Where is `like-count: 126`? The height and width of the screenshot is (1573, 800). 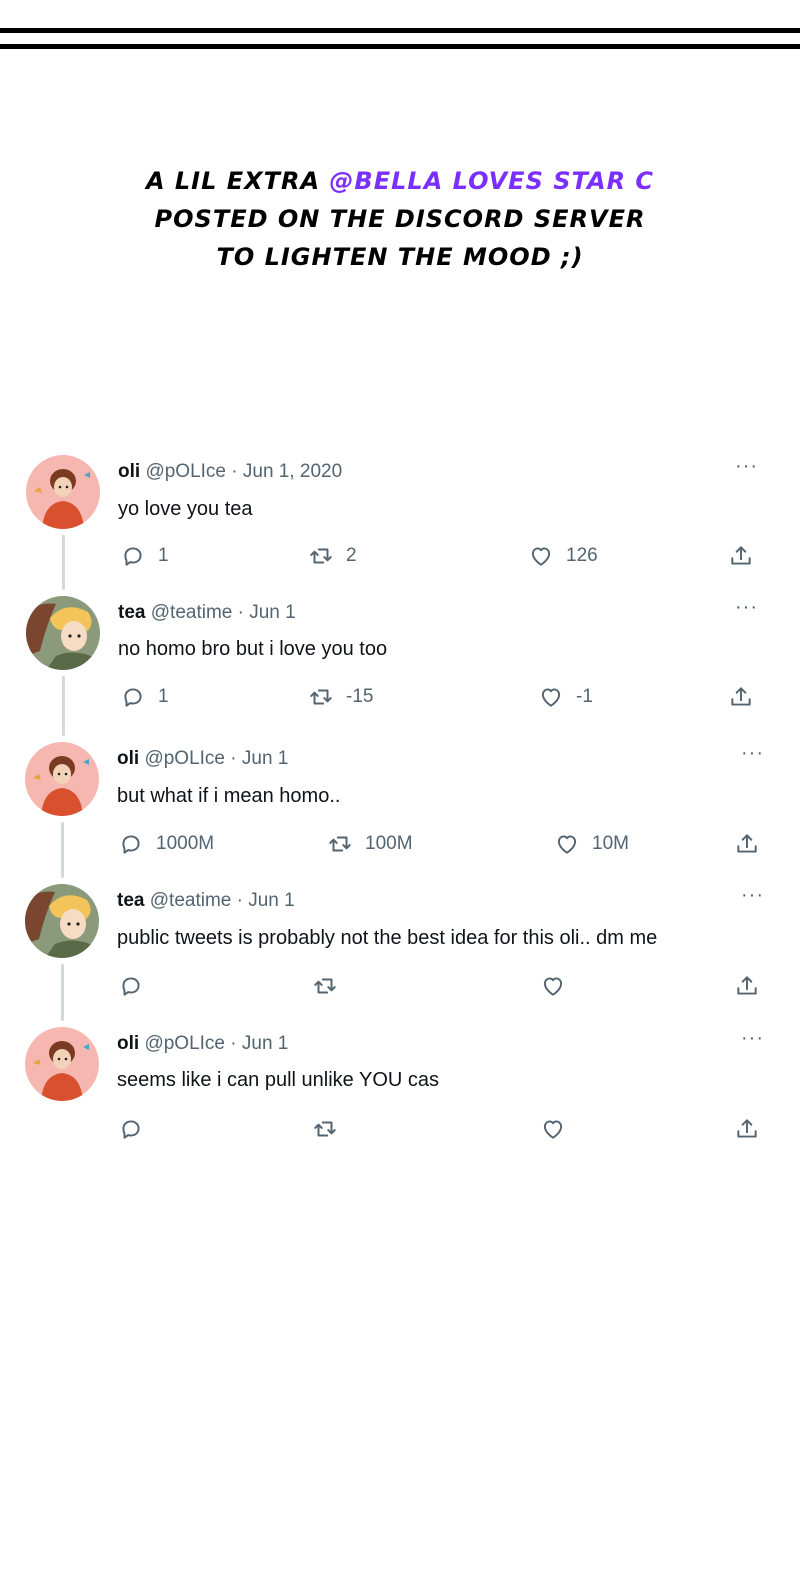 like-count: 126 is located at coordinates (582, 555).